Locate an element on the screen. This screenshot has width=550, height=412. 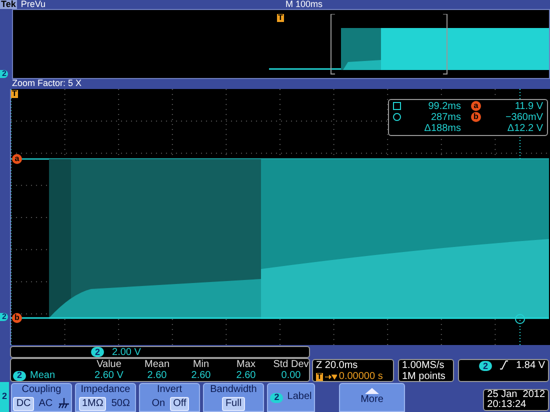
square-icon is located at coordinates (397, 106).